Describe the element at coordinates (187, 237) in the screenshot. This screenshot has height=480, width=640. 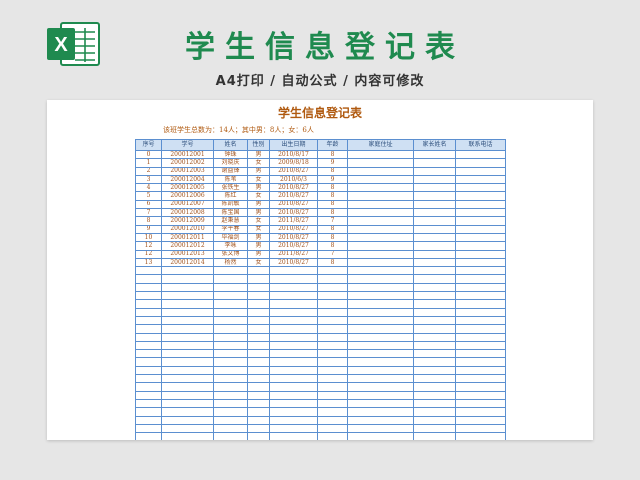
I see `table-cell: 200012011` at that location.